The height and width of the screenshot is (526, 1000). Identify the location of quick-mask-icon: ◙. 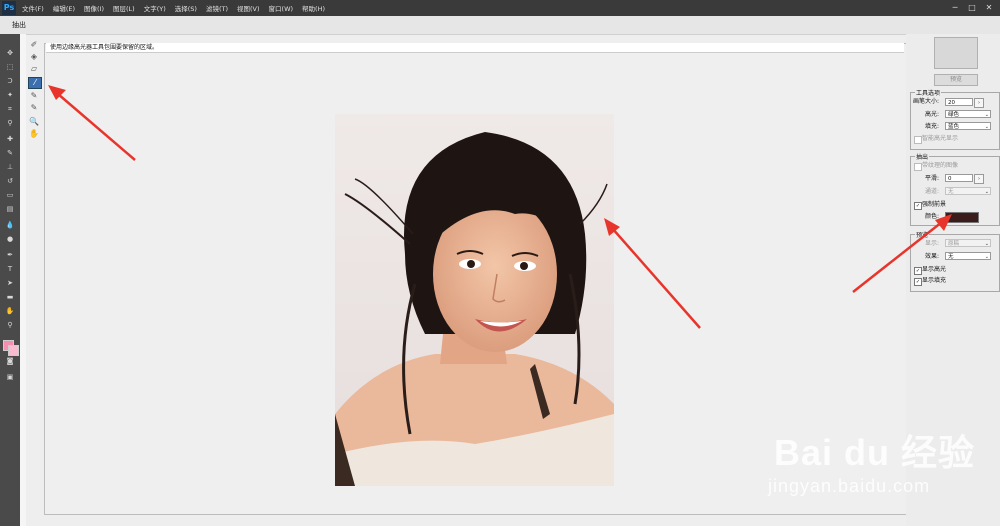
(10, 361).